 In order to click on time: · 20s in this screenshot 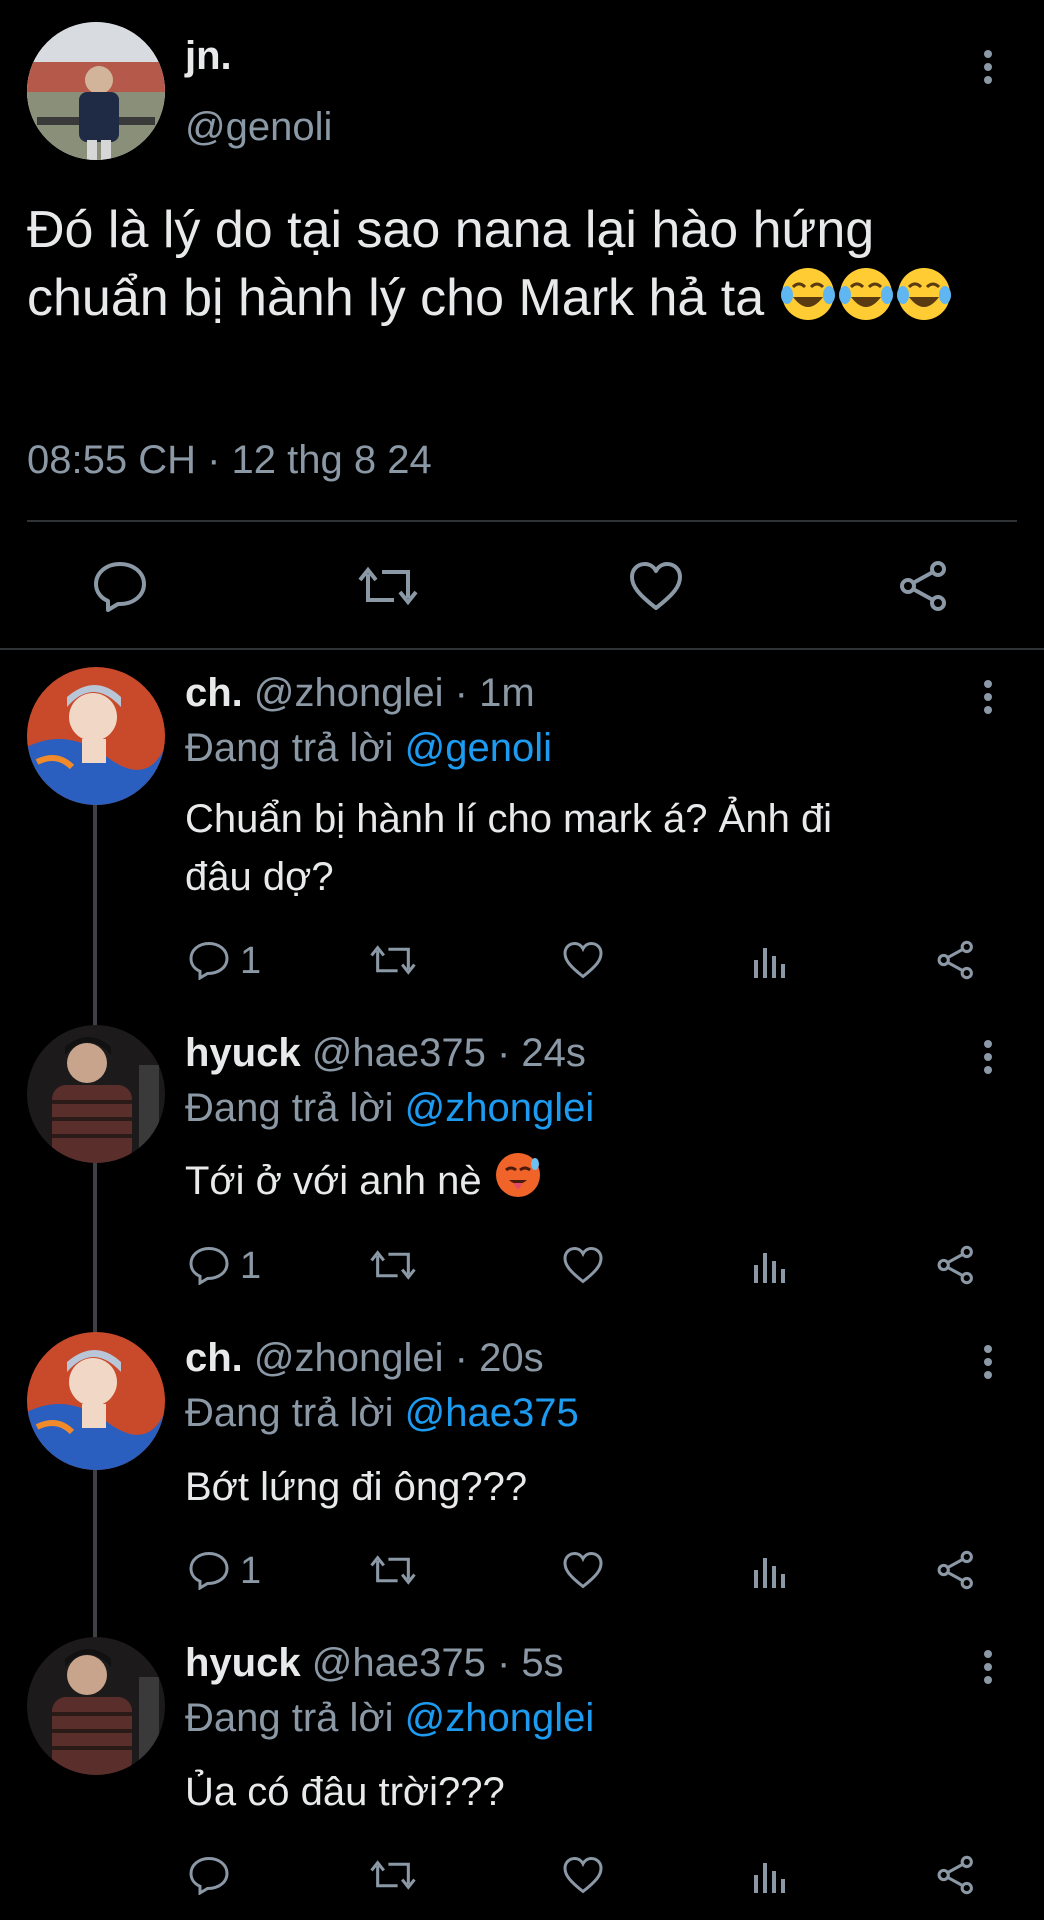, I will do `click(499, 1358)`.